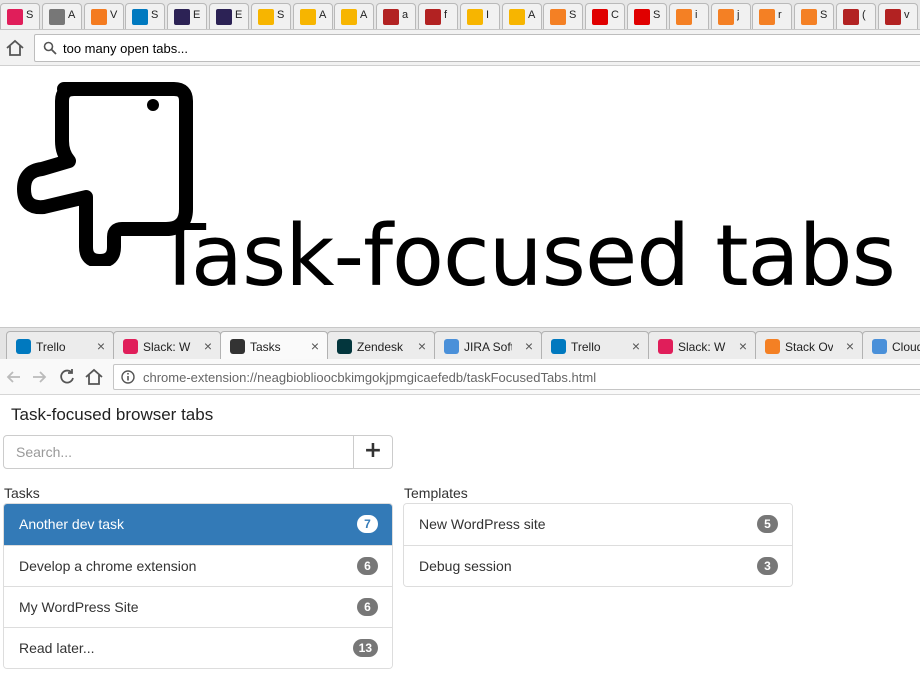 This screenshot has height=680, width=920. I want to click on top-tab: v, so click(898, 16).